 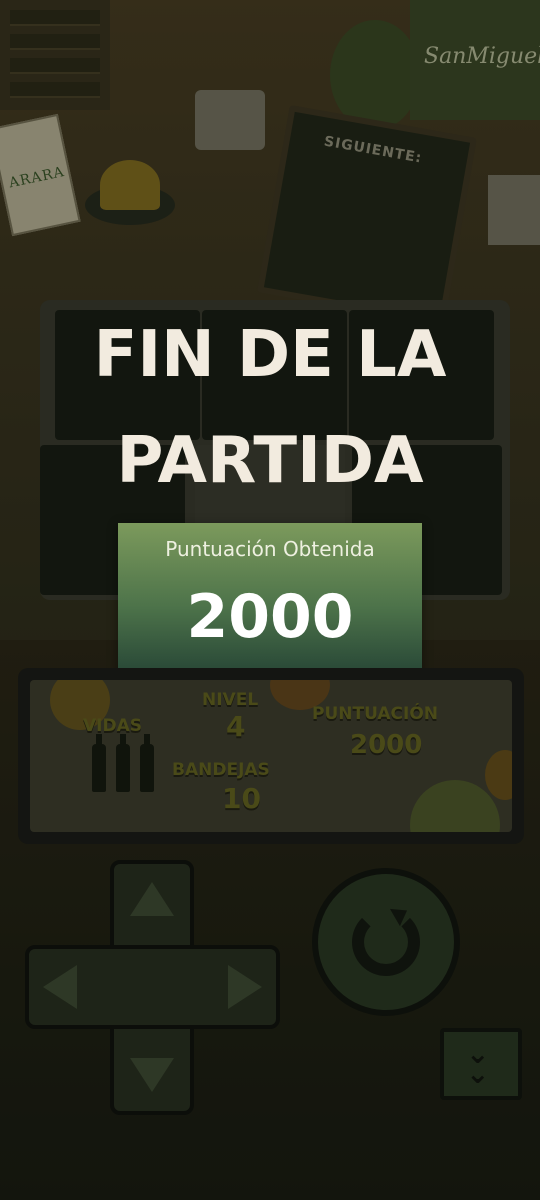 What do you see at coordinates (230, 700) in the screenshot?
I see `level-label: NIVEL` at bounding box center [230, 700].